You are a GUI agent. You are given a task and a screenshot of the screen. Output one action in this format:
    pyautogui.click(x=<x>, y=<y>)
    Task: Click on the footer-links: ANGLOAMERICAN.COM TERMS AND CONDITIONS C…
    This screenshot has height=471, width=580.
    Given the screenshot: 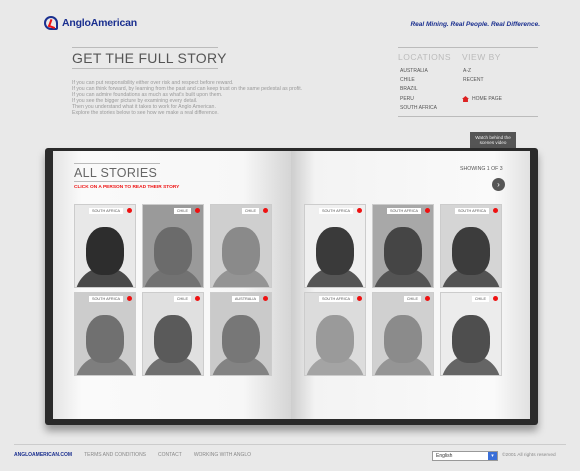 What is the action you would take?
    pyautogui.click(x=132, y=455)
    